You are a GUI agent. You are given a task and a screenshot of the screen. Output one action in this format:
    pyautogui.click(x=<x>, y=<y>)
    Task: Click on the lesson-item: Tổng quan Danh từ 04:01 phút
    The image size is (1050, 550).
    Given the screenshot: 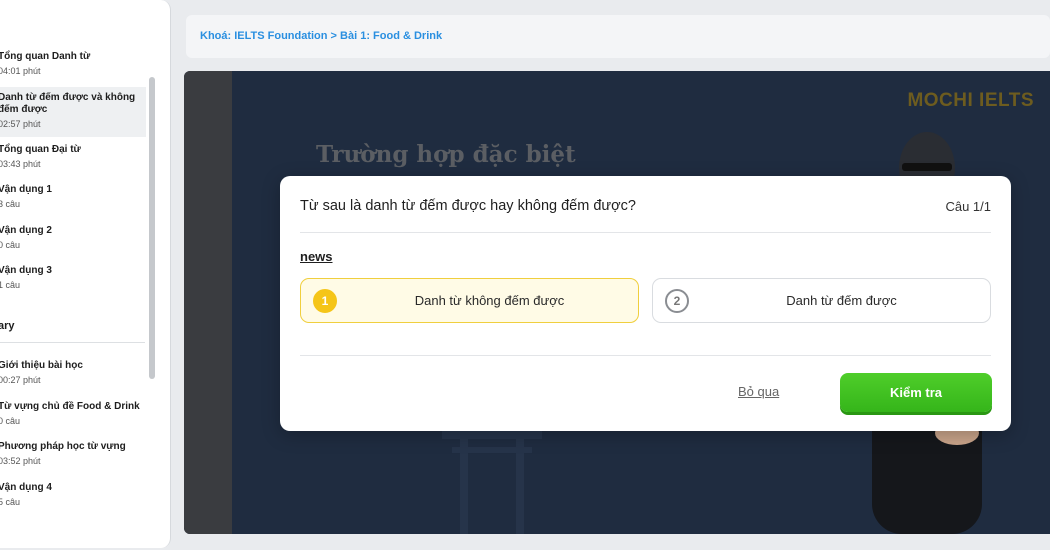 What is the action you would take?
    pyautogui.click(x=73, y=64)
    